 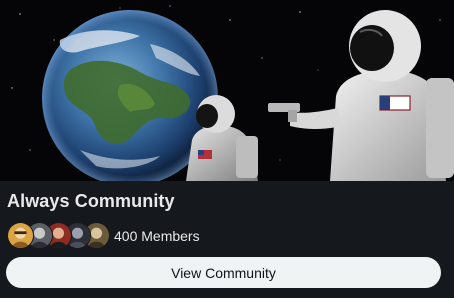 What do you see at coordinates (91, 201) in the screenshot?
I see `community-name: Always Community` at bounding box center [91, 201].